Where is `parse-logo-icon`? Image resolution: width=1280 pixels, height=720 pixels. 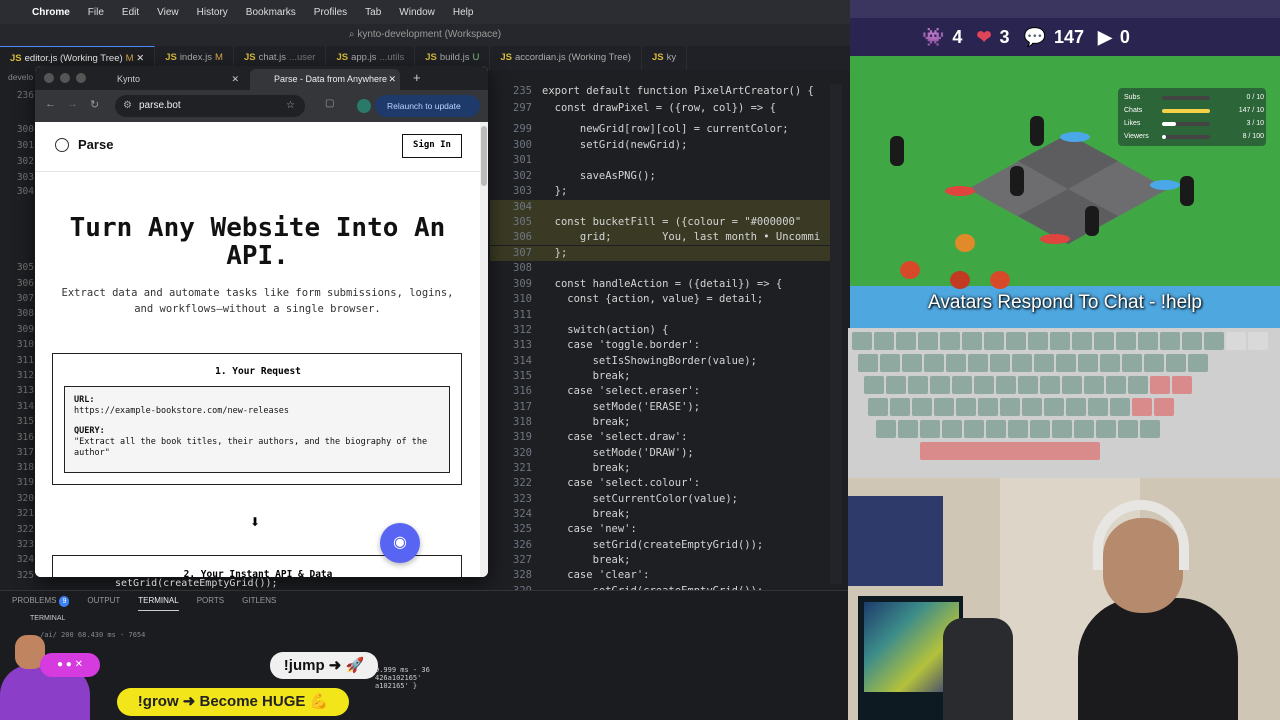 parse-logo-icon is located at coordinates (62, 145).